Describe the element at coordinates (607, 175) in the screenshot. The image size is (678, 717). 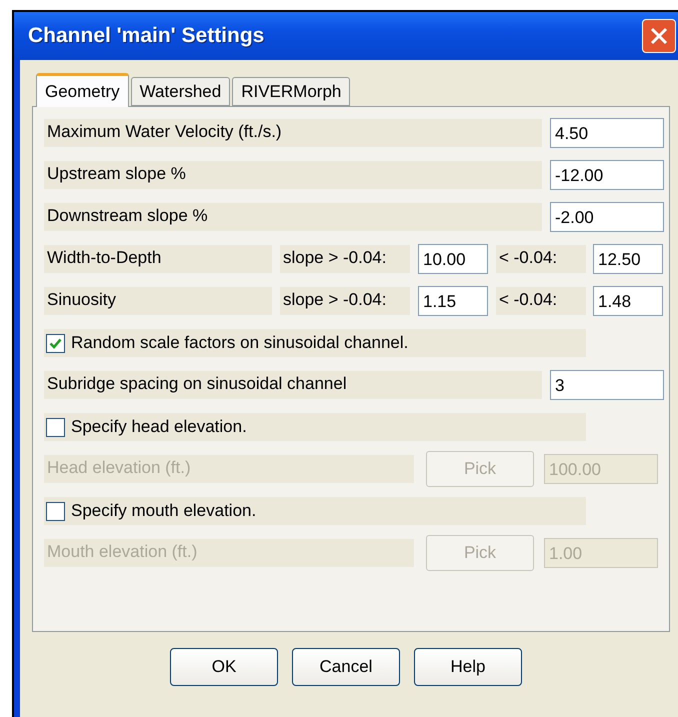
I see `input-field: -12.00` at that location.